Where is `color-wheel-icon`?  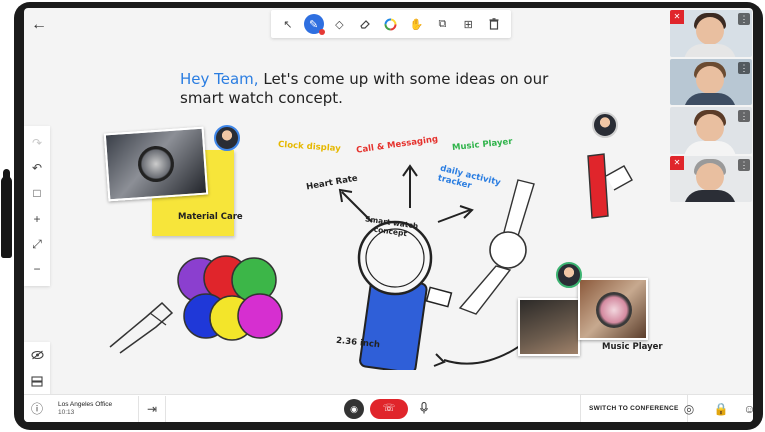 color-wheel-icon is located at coordinates (391, 24).